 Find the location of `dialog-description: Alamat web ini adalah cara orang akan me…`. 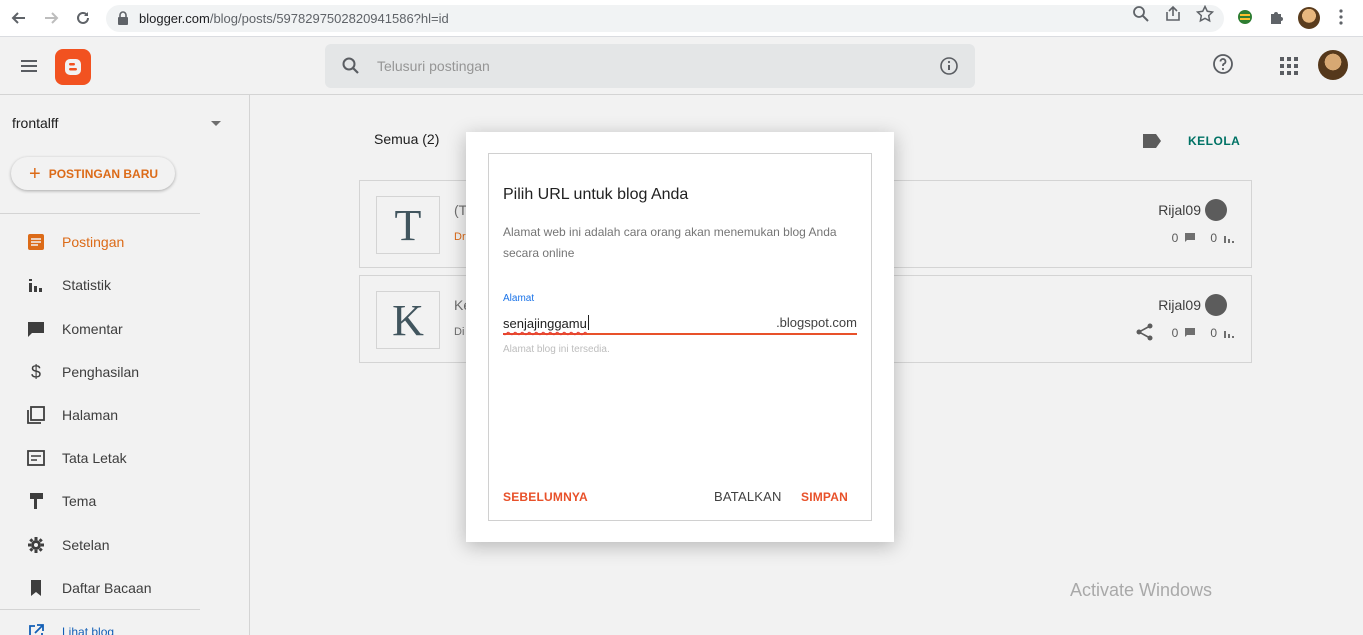

dialog-description: Alamat web ini adalah cara orang akan me… is located at coordinates (670, 242).